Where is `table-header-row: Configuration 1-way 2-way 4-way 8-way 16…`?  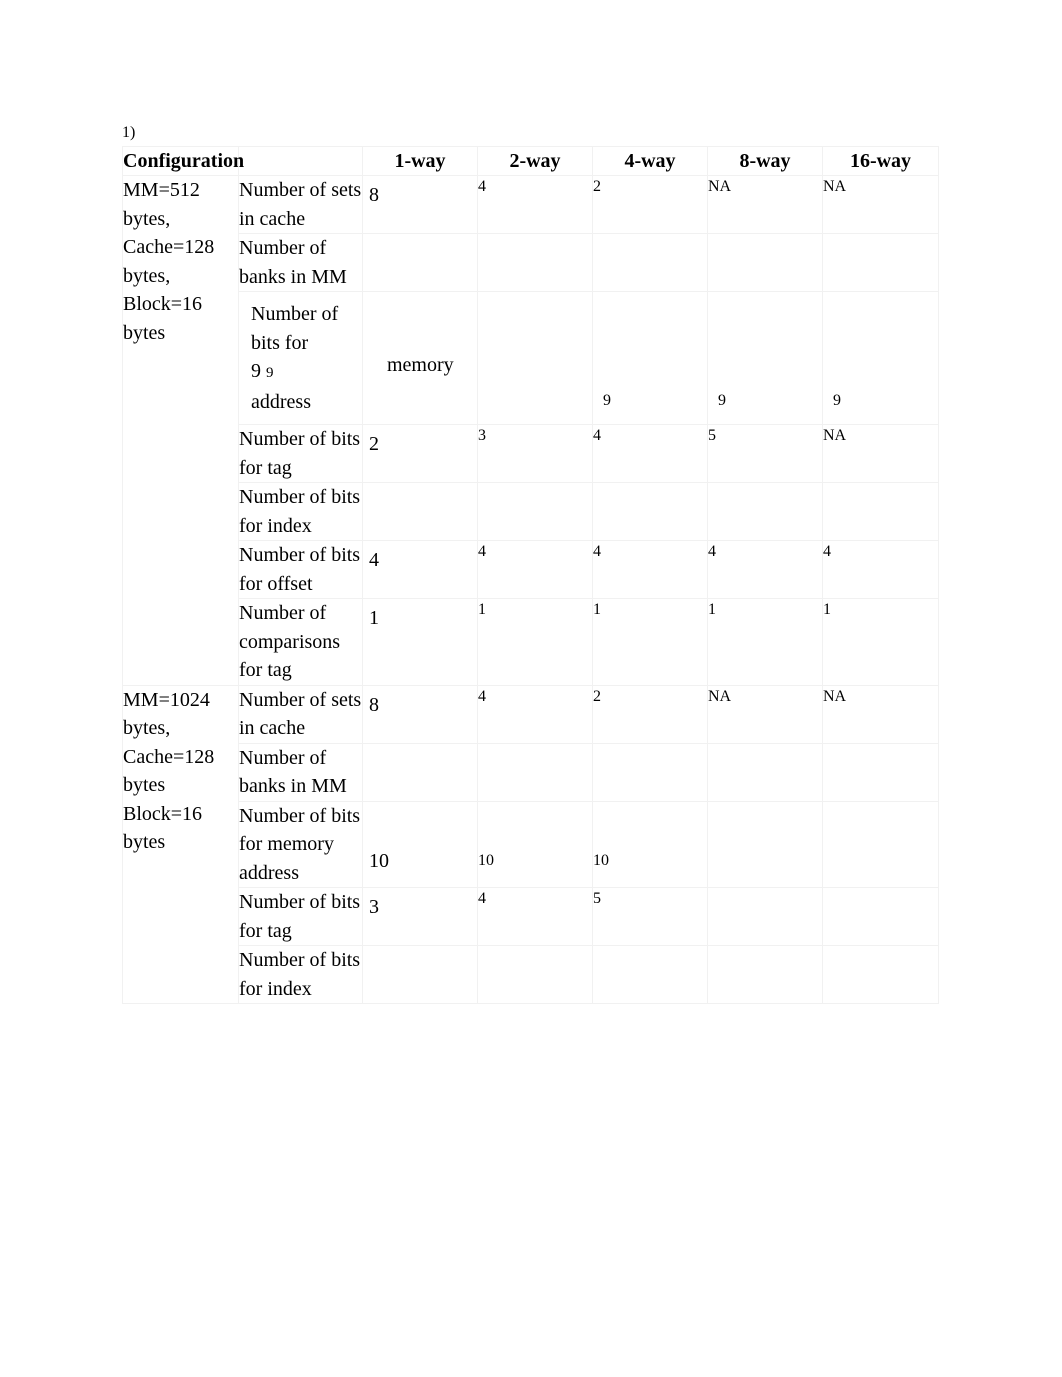 table-header-row: Configuration 1-way 2-way 4-way 8-way 16… is located at coordinates (530, 161).